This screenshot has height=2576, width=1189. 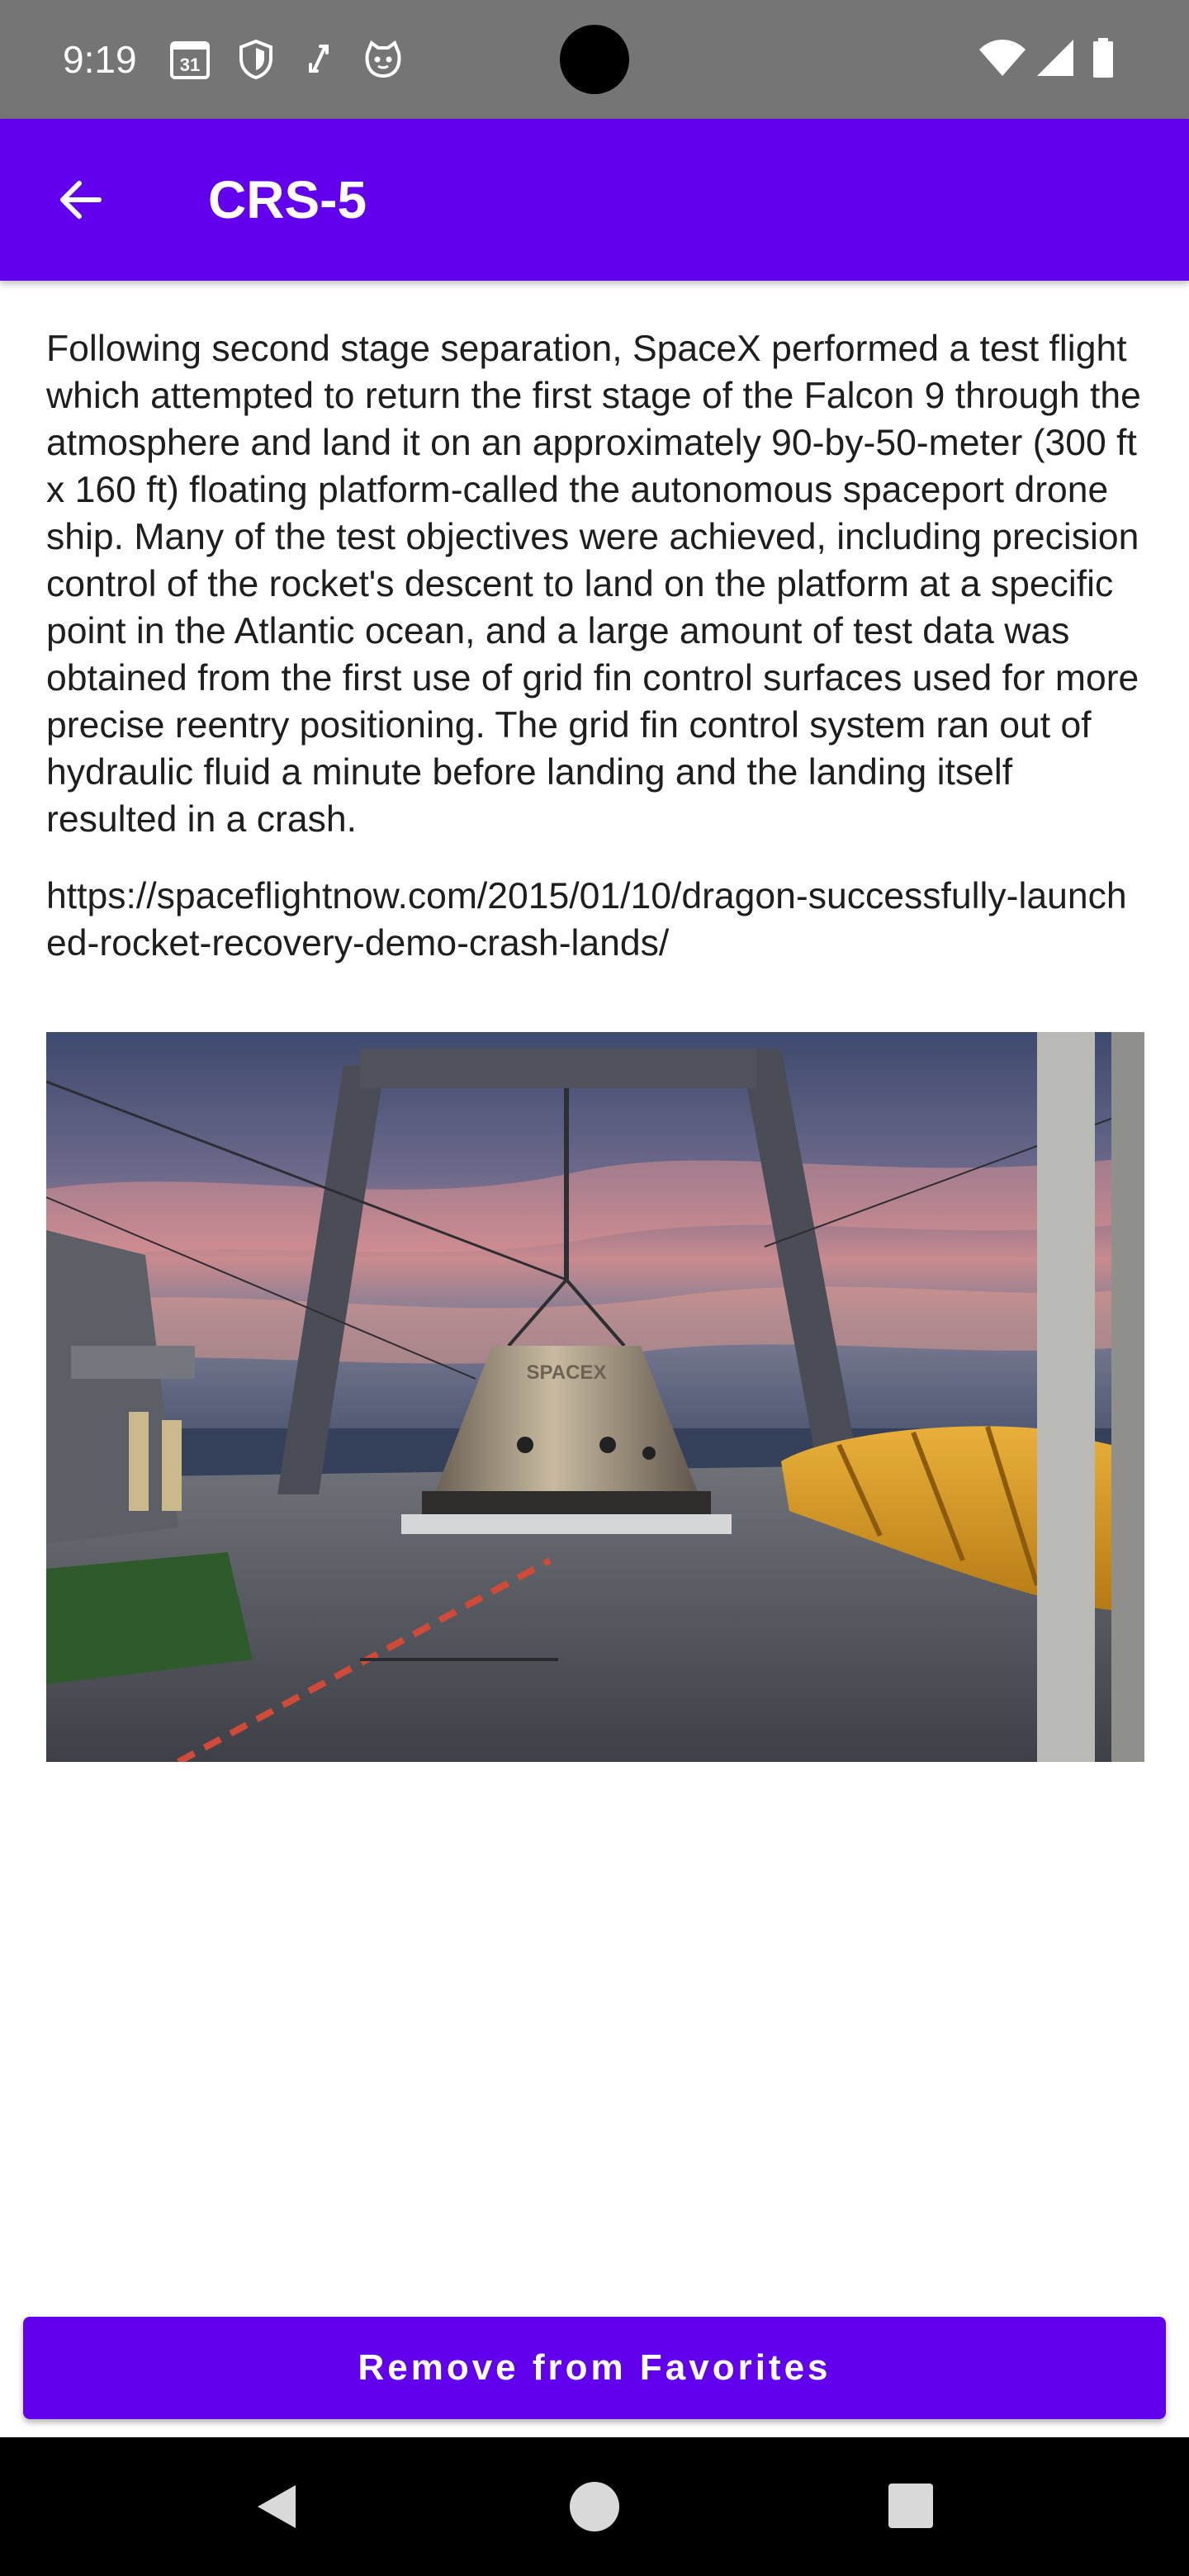 I want to click on status-bar: 9:19 31, so click(x=594, y=59).